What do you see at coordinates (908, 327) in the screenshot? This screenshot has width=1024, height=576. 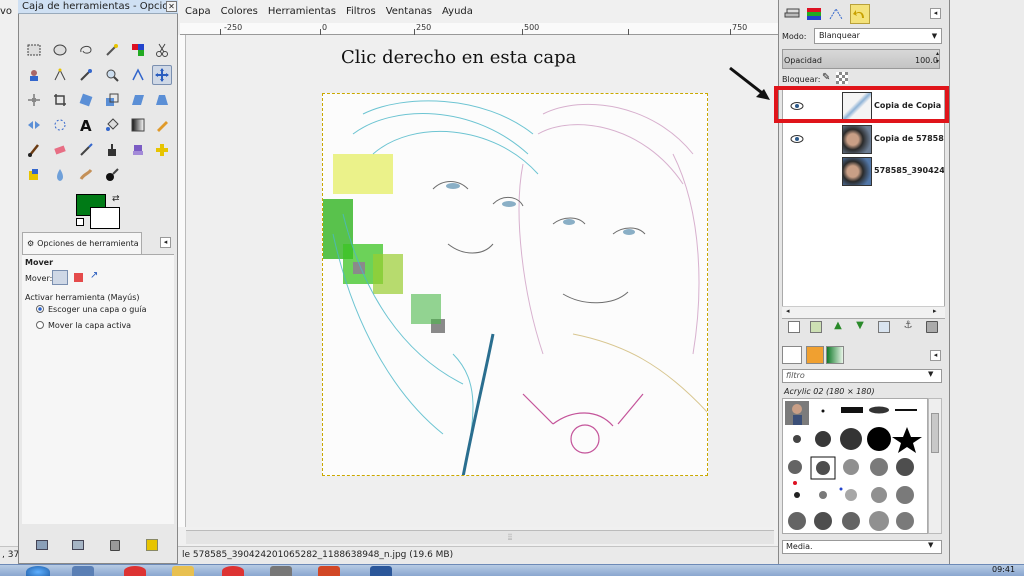 I see `anchor-layer-icon: ⚓` at bounding box center [908, 327].